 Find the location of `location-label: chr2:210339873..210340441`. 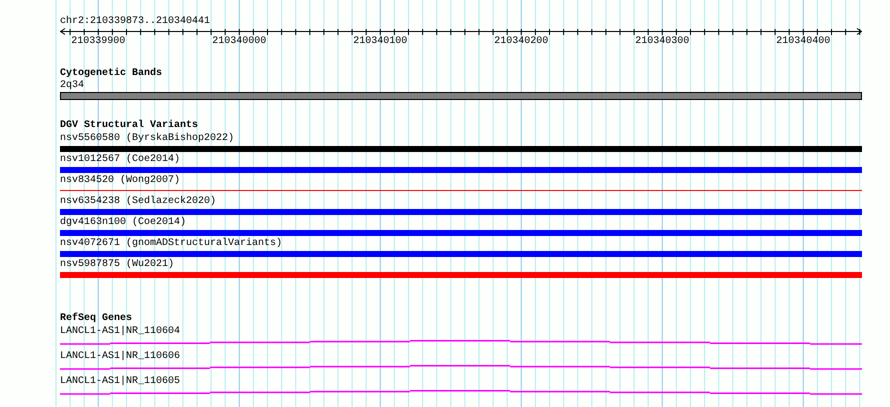

location-label: chr2:210339873..210340441 is located at coordinates (135, 21).